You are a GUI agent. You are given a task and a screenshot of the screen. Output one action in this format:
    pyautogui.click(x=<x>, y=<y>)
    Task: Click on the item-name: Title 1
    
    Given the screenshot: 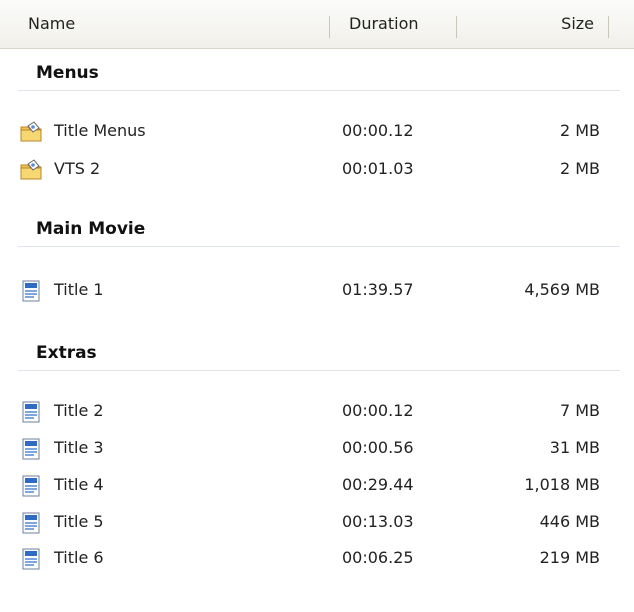 What is the action you would take?
    pyautogui.click(x=79, y=289)
    